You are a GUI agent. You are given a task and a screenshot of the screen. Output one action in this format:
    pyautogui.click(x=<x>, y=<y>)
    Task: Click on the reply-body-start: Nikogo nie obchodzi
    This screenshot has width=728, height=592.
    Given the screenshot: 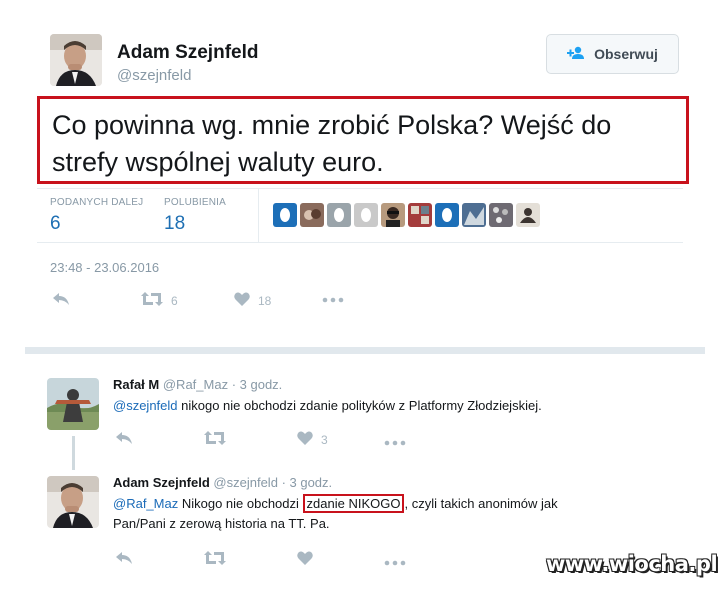 What is the action you would take?
    pyautogui.click(x=240, y=503)
    